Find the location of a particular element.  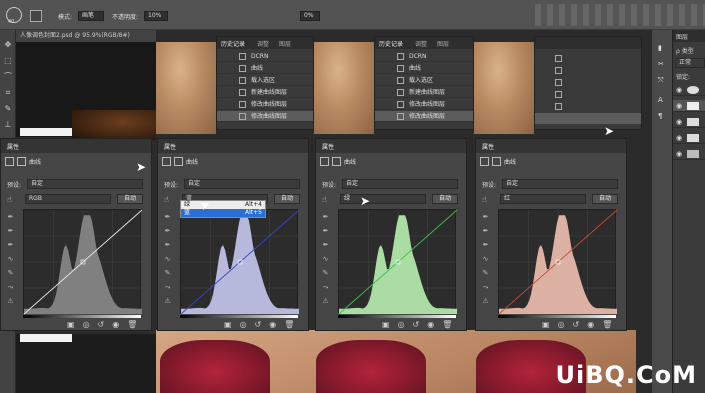

channel-menu-item-blue: 蓝 Alt+5 is located at coordinates (223, 213).